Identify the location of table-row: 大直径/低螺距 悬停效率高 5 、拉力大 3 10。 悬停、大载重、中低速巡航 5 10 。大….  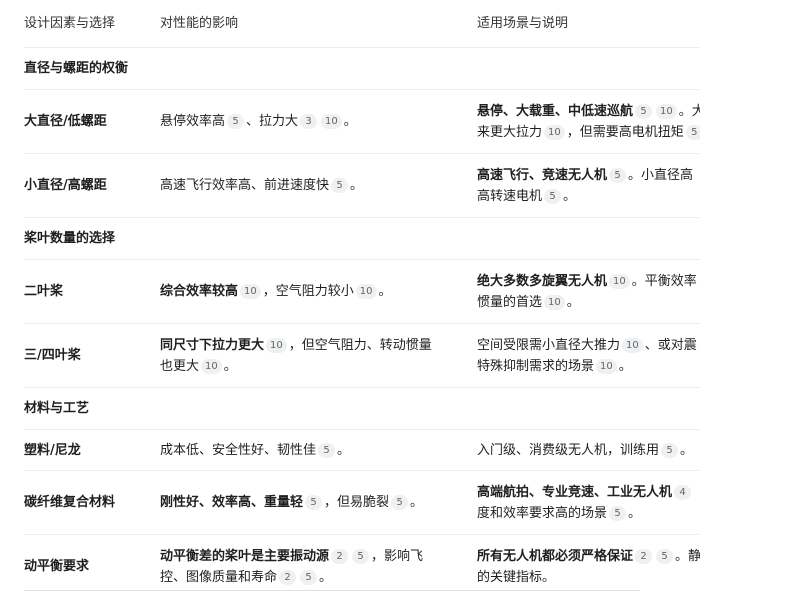
(362, 121).